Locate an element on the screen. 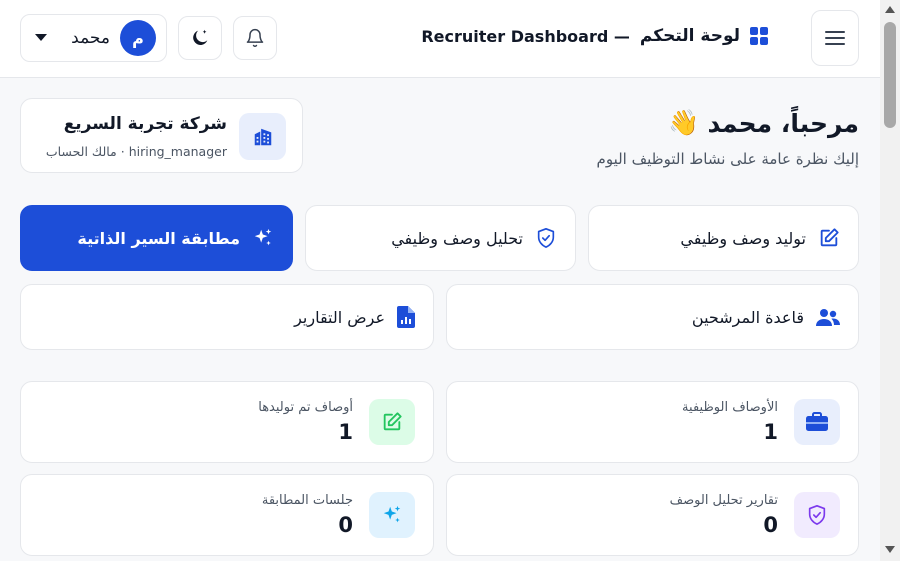 This screenshot has width=900, height=561. generate-jd-button: توليد وصف وظيفي is located at coordinates (723, 238).